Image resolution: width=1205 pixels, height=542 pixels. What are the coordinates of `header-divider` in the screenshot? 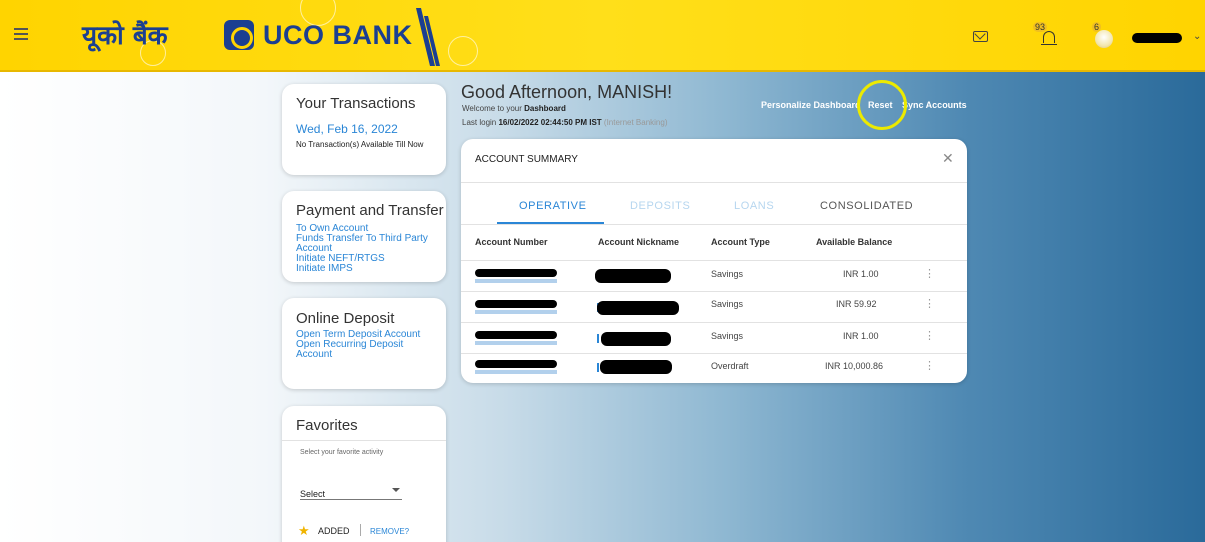 It's located at (714, 182).